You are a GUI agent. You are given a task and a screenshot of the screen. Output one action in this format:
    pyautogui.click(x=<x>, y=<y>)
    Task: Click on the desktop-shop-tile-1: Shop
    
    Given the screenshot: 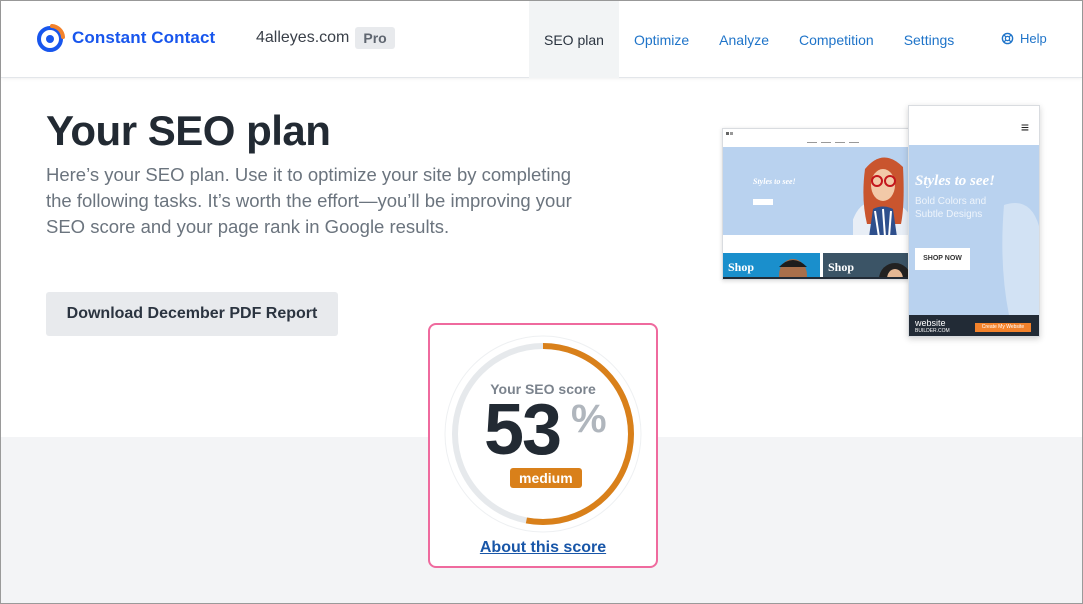 What is the action you would take?
    pyautogui.click(x=771, y=266)
    